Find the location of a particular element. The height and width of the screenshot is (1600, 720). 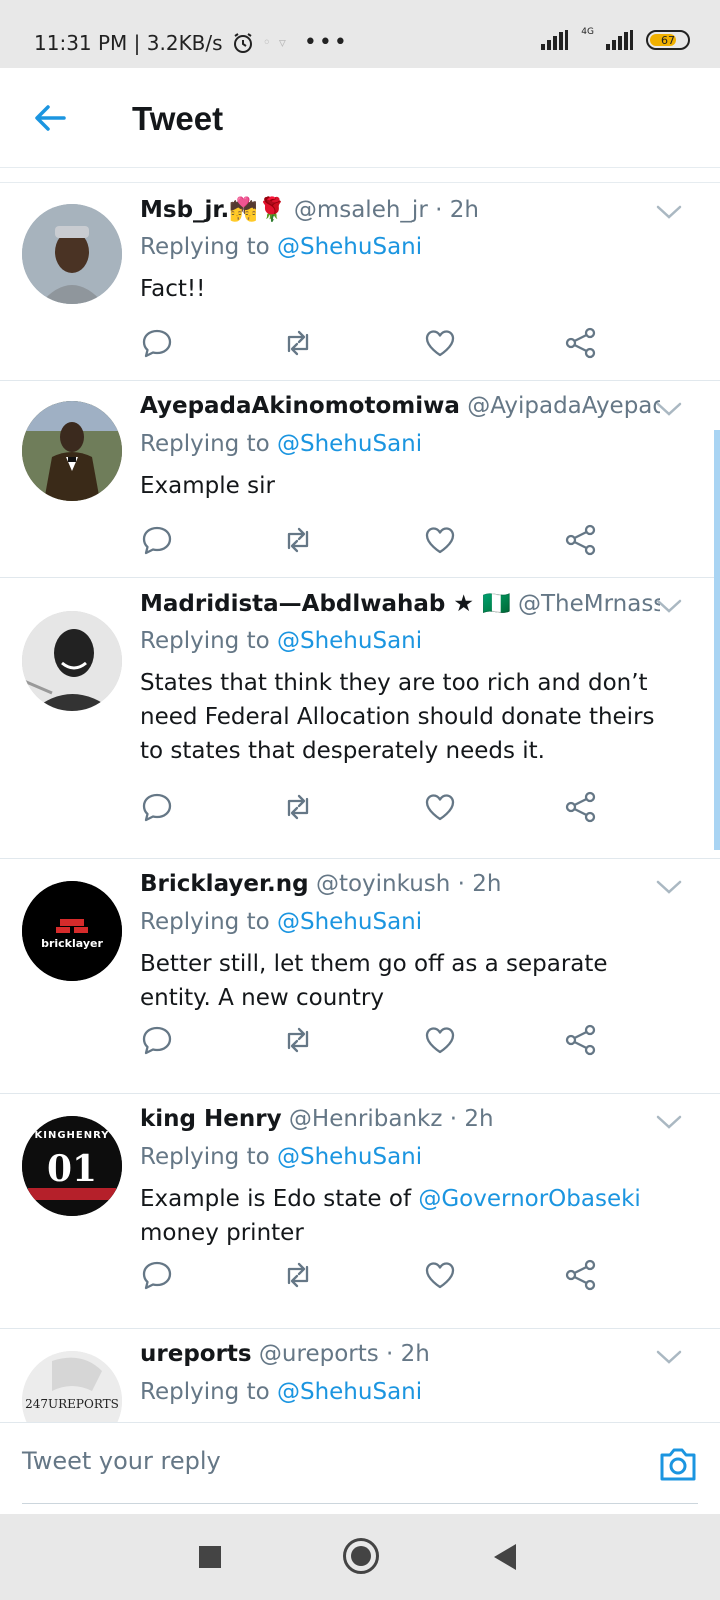

recent-apps-button is located at coordinates (210, 1557).